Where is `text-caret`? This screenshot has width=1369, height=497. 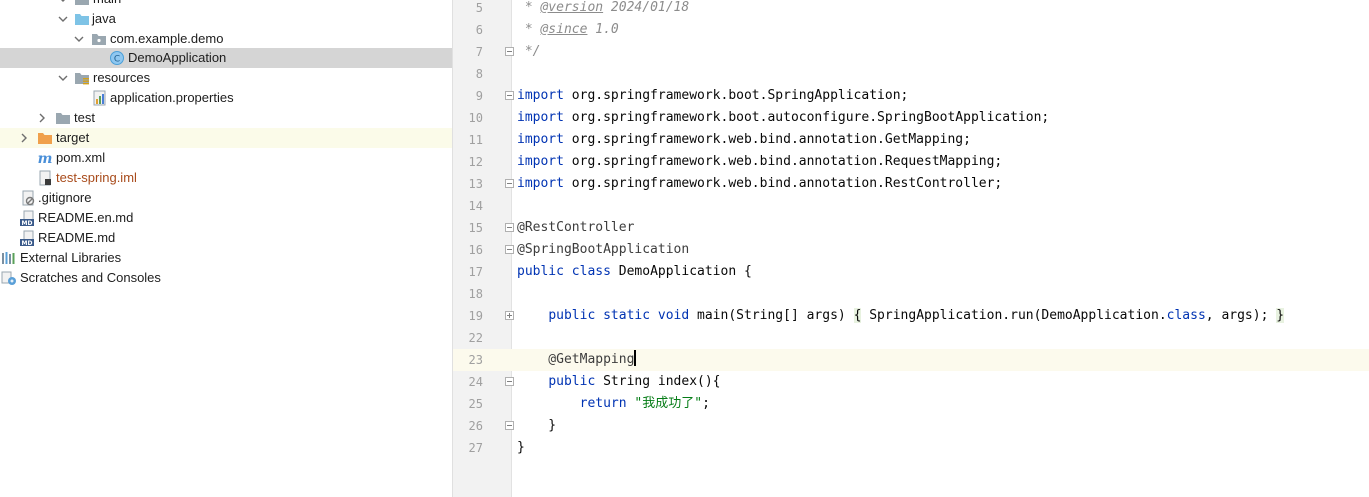 text-caret is located at coordinates (635, 358).